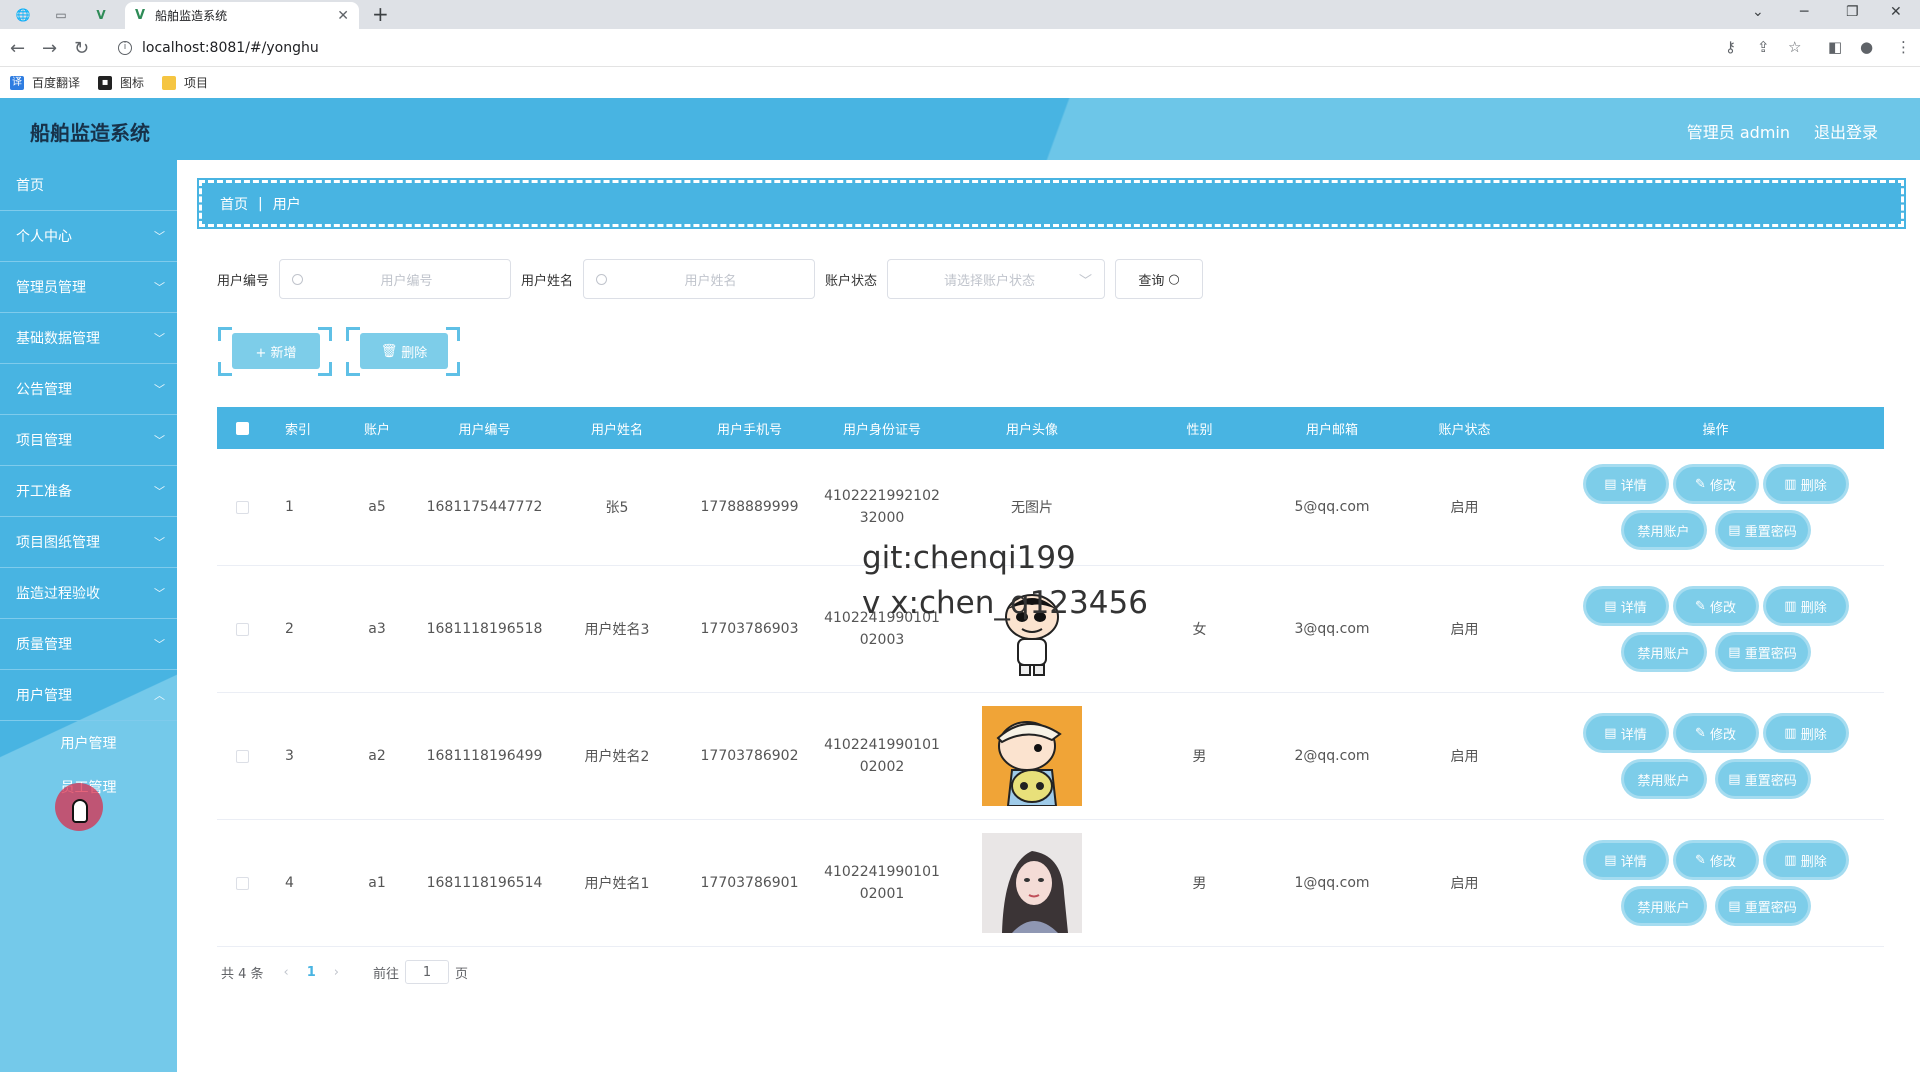 This screenshot has width=1920, height=1072. What do you see at coordinates (242, 15) in the screenshot?
I see `browser-tab-active: V 船舶监造系统 ✕` at bounding box center [242, 15].